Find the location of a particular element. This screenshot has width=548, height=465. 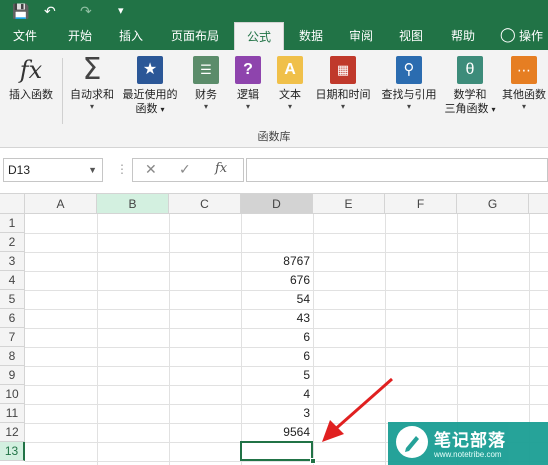

fill-handle is located at coordinates (313, 461).